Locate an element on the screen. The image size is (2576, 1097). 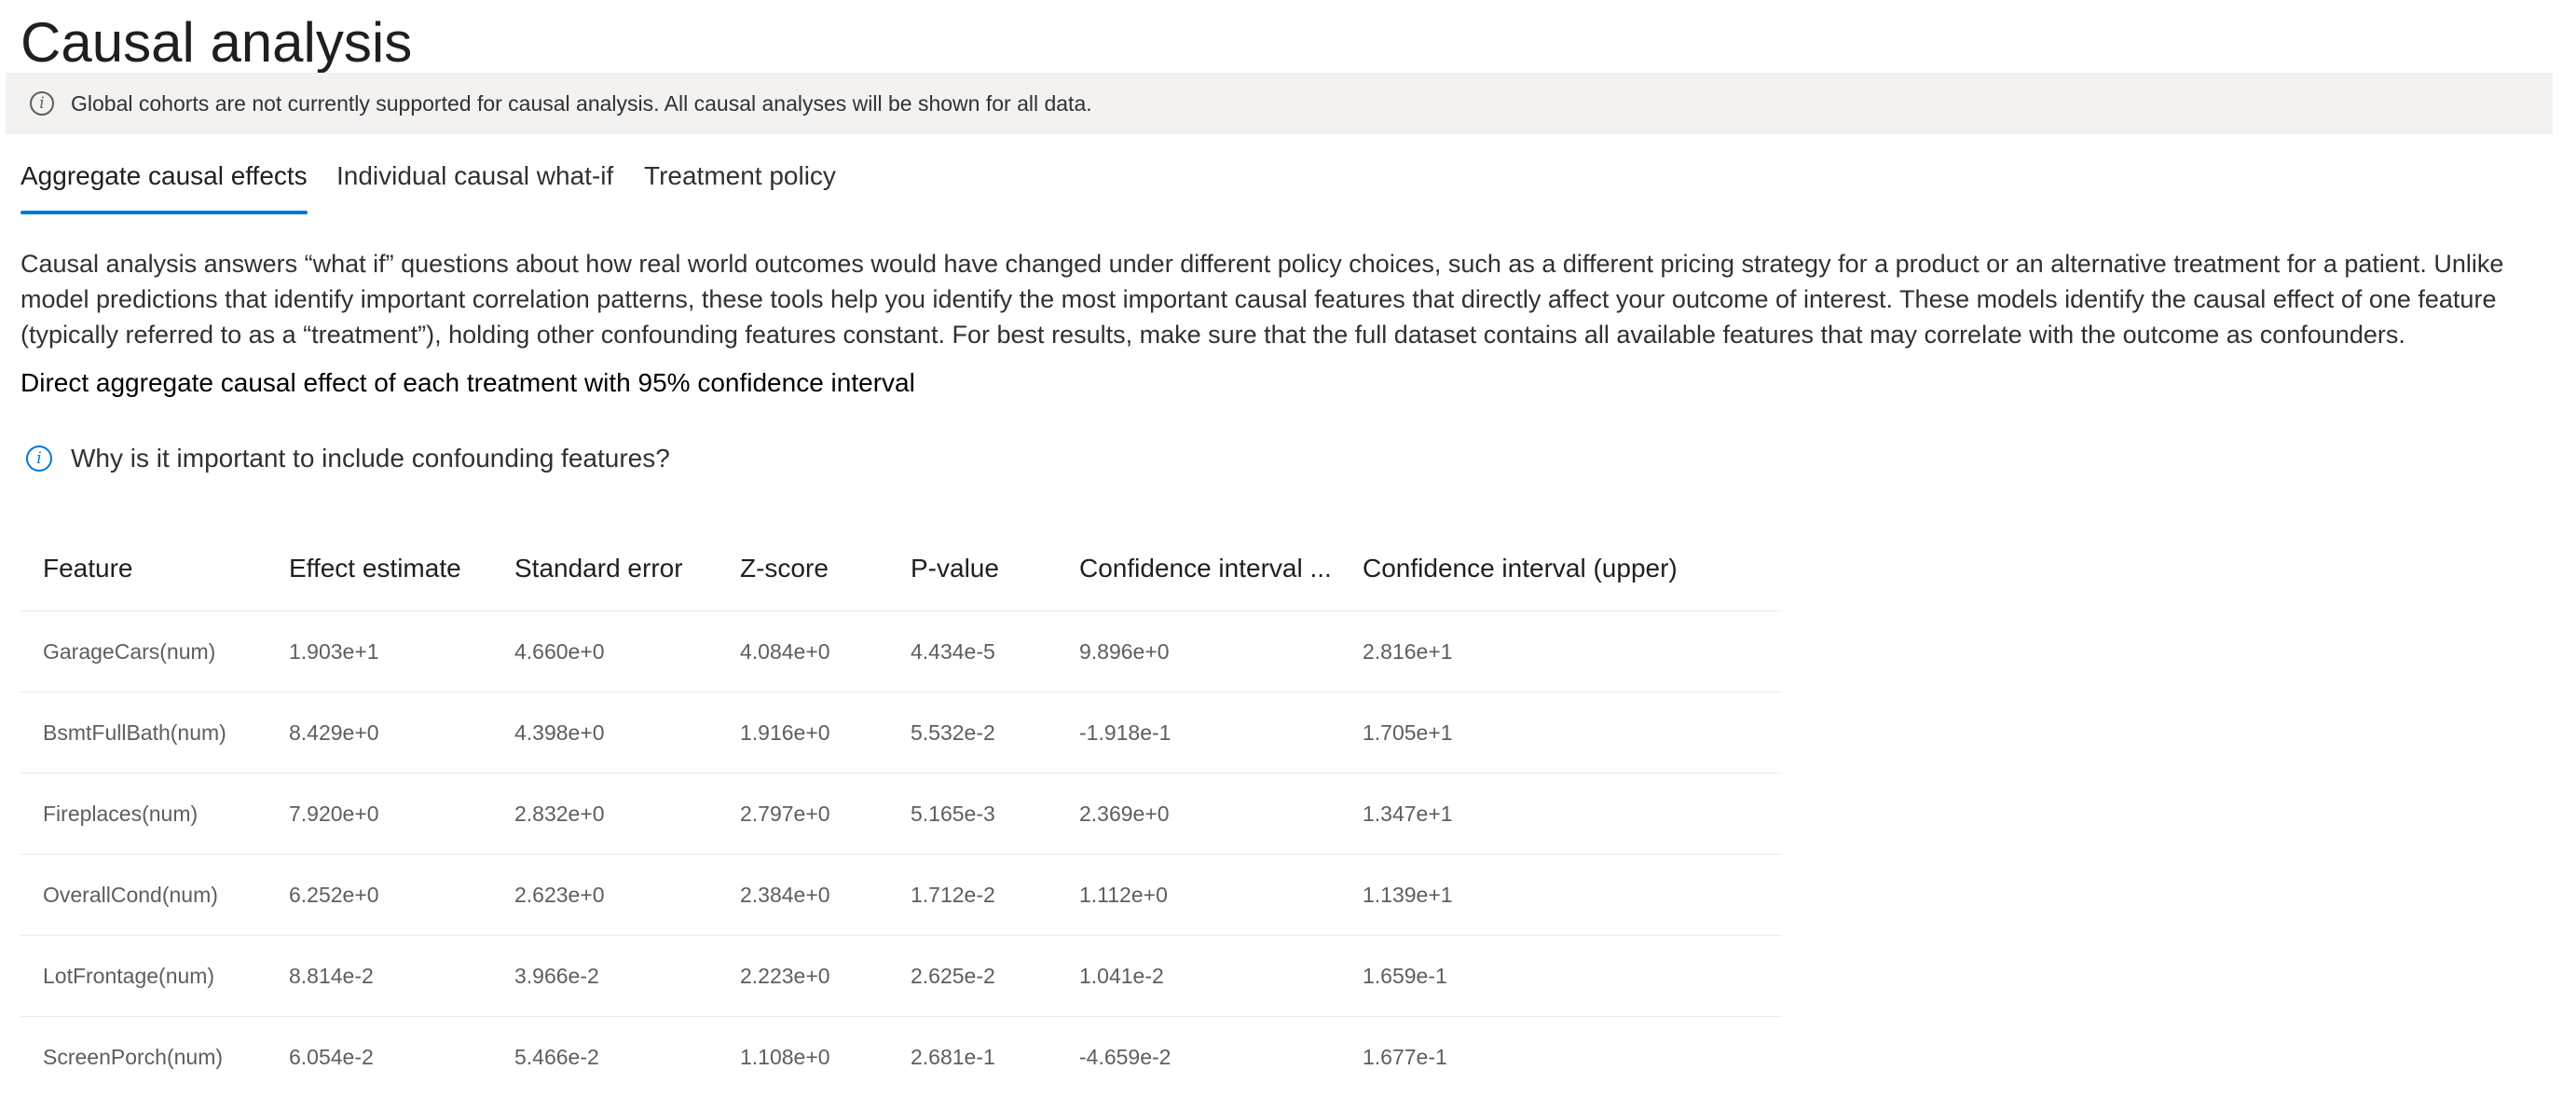
cell-z-score: 2.797e+0 is located at coordinates (785, 814).